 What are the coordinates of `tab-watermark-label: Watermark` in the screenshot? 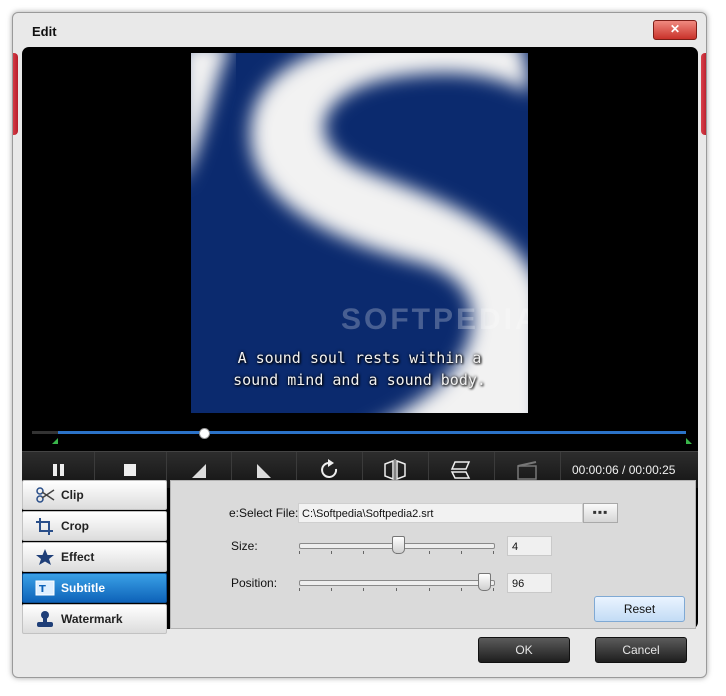 It's located at (92, 619).